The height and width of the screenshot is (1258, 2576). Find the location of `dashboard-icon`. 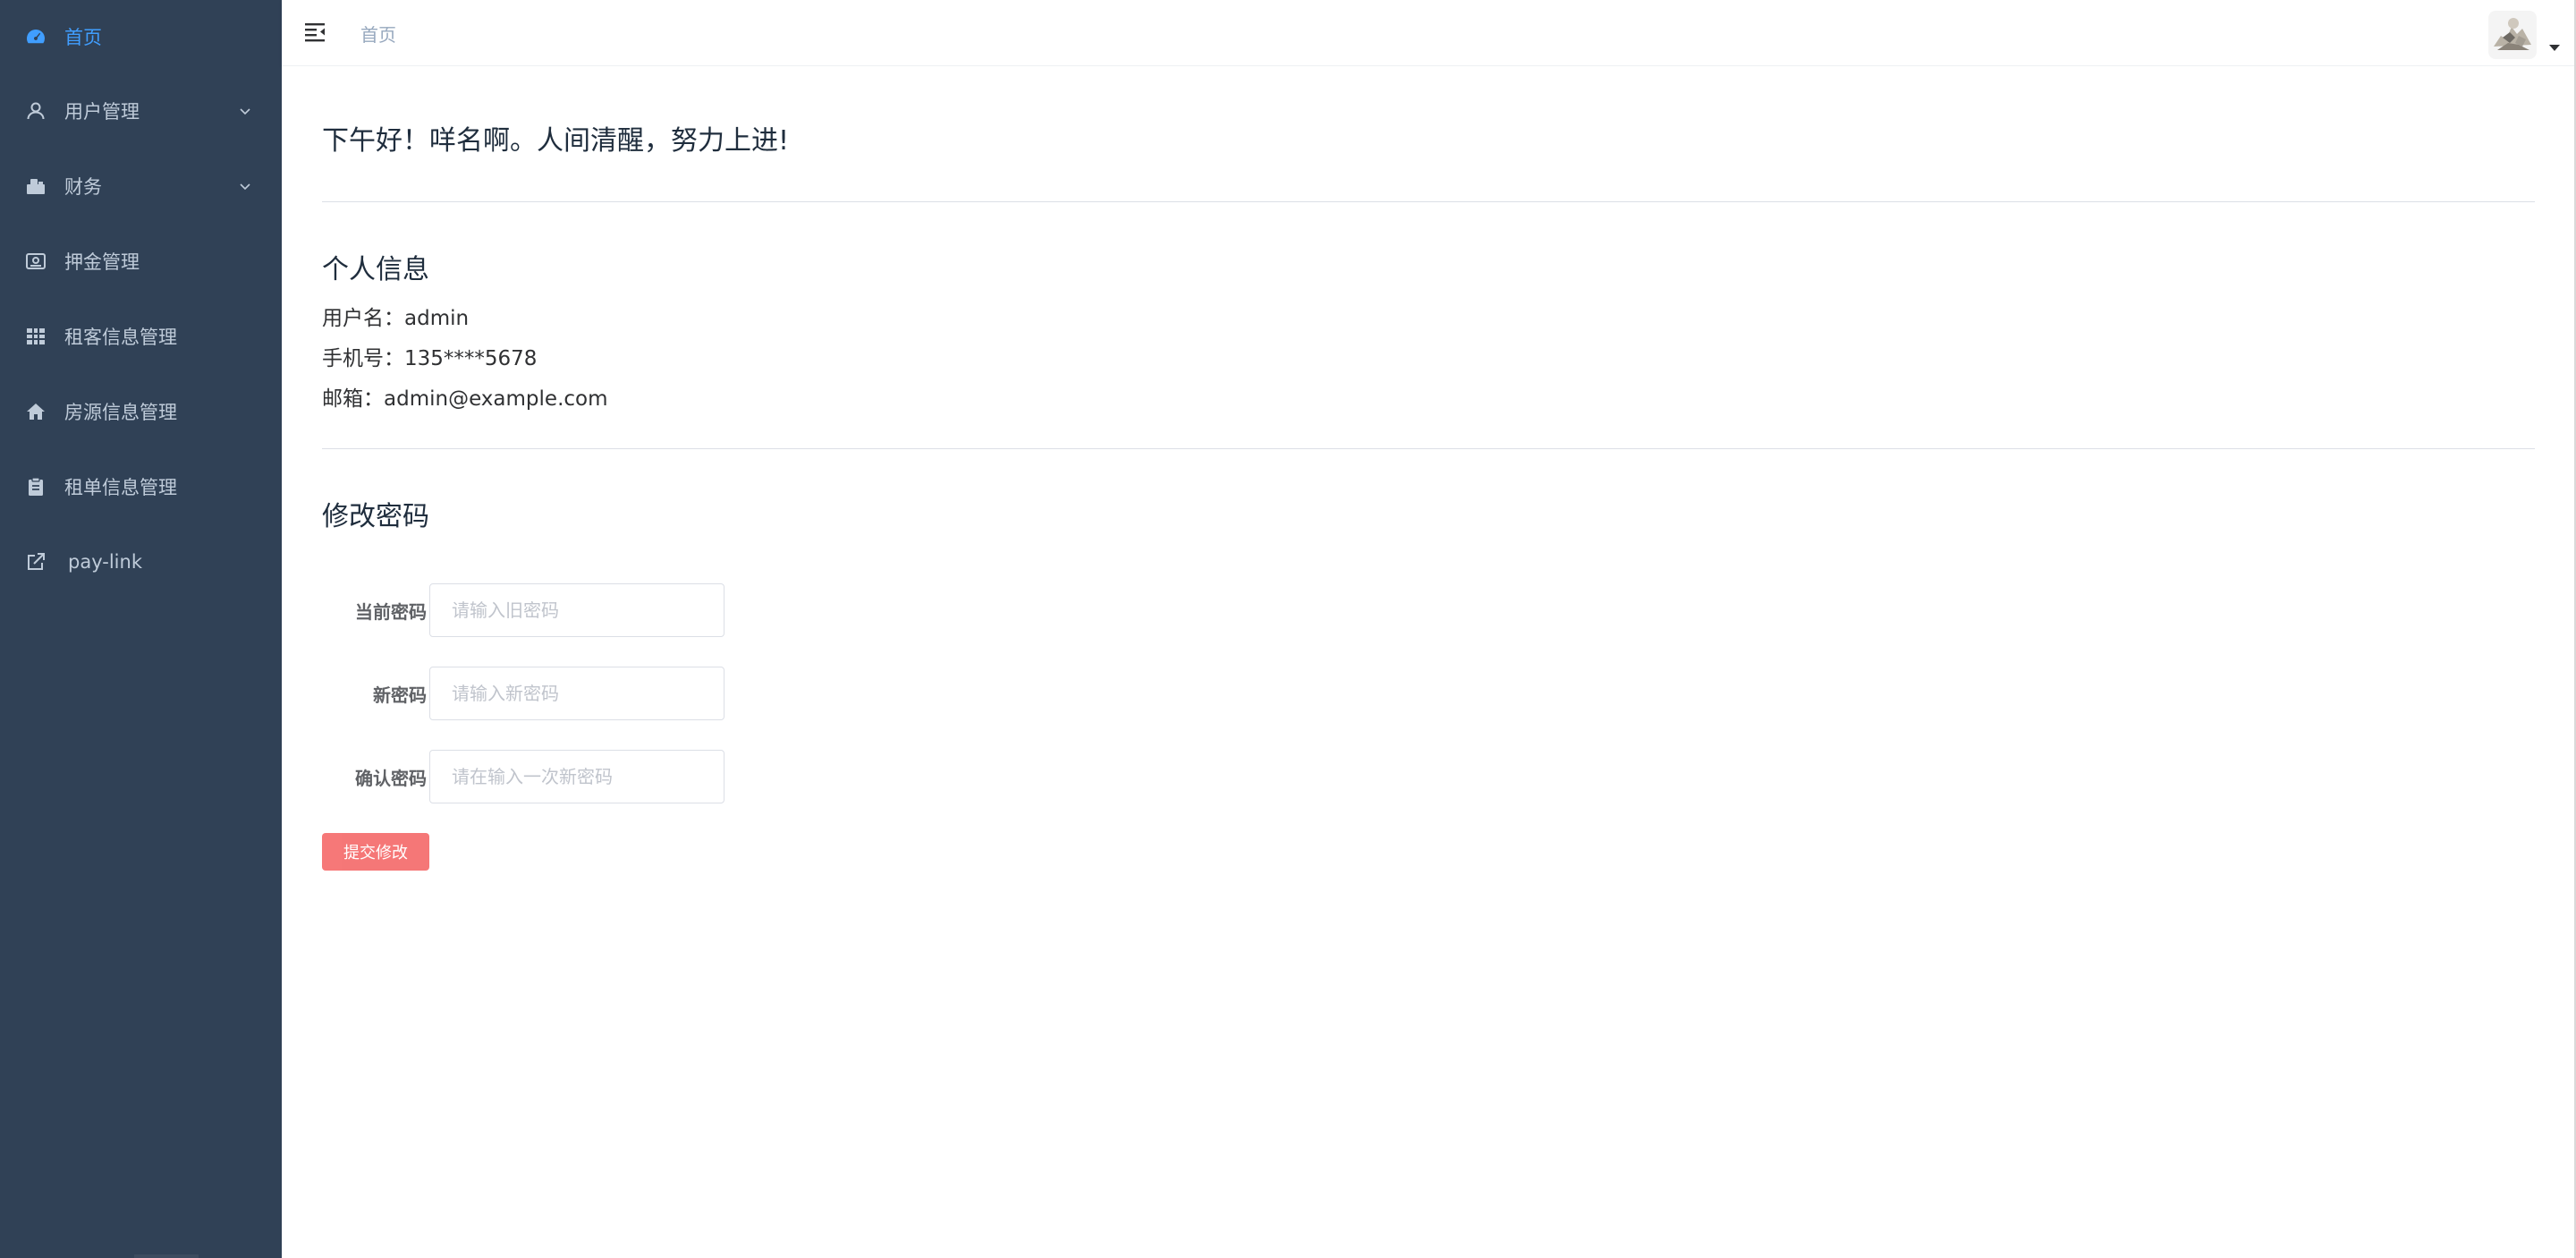

dashboard-icon is located at coordinates (36, 36).